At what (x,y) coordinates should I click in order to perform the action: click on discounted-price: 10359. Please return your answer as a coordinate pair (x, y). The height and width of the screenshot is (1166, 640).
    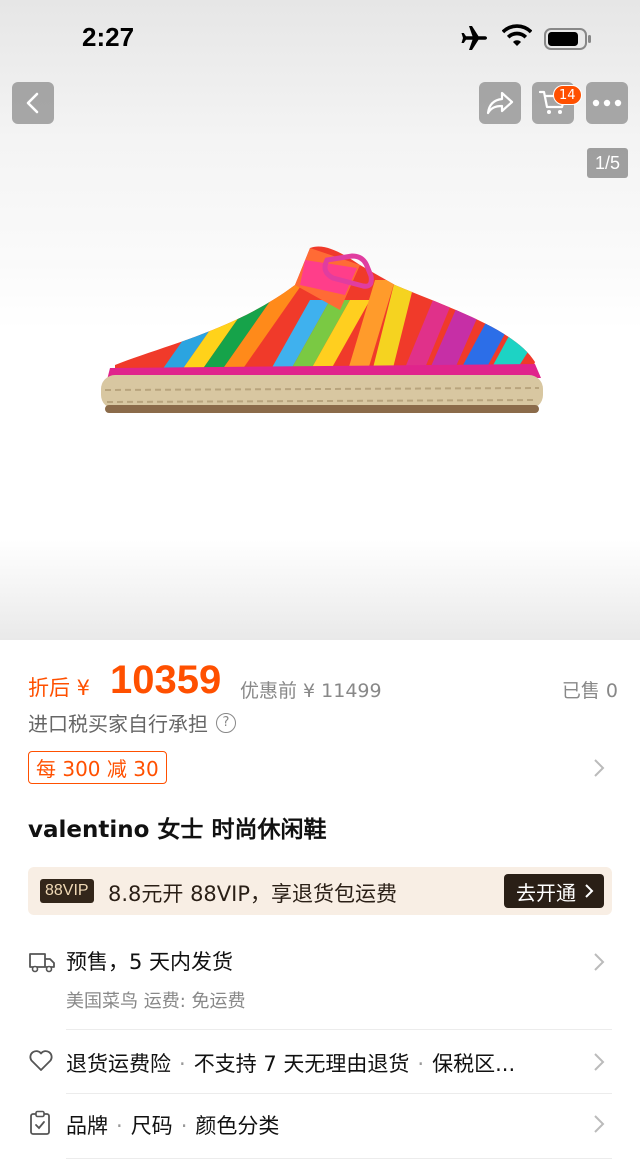
    Looking at the image, I should click on (166, 680).